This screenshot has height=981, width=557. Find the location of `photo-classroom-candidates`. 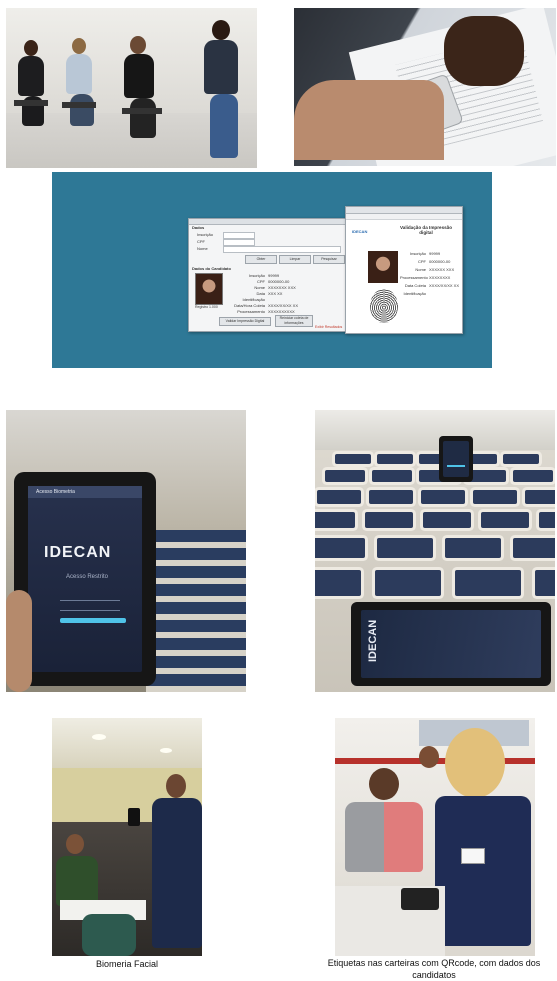

photo-classroom-candidates is located at coordinates (131, 88).